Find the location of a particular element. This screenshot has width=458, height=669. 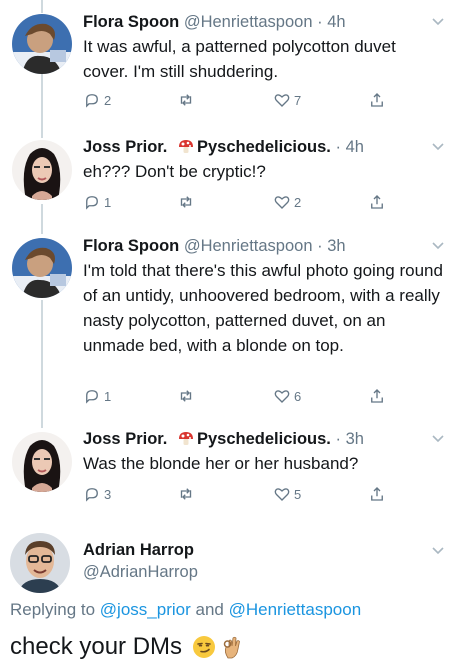

tweet-text: eh??? Don't be cryptic!? is located at coordinates (174, 171).